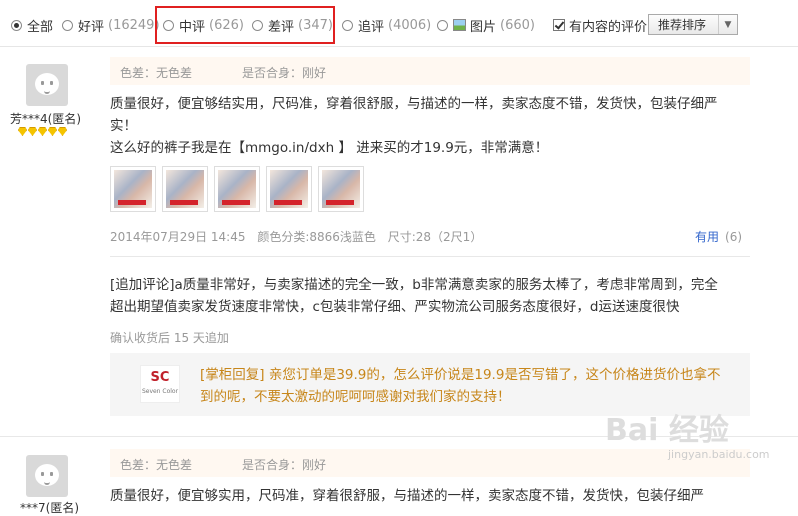  What do you see at coordinates (169, 338) in the screenshot?
I see `followup-note: 确认收货后 15 天追加` at bounding box center [169, 338].